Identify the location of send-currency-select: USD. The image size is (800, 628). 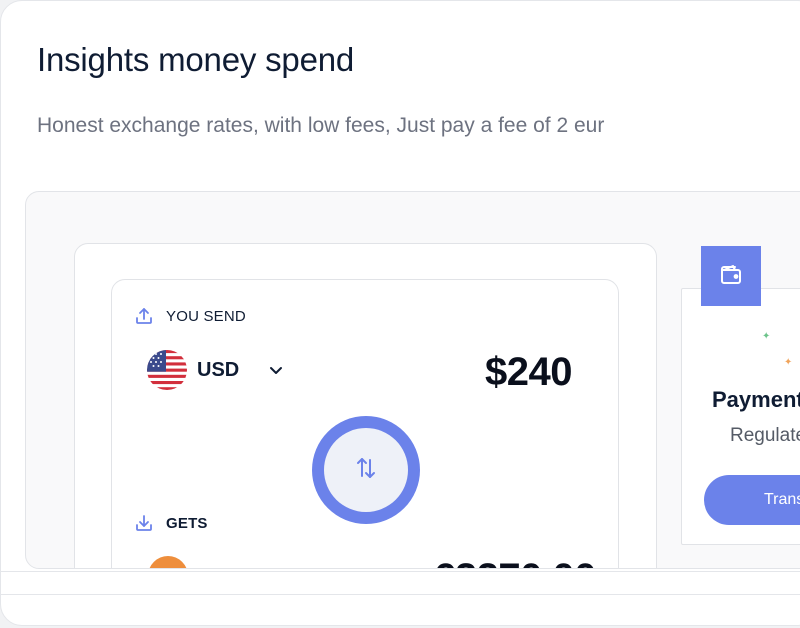
(216, 370).